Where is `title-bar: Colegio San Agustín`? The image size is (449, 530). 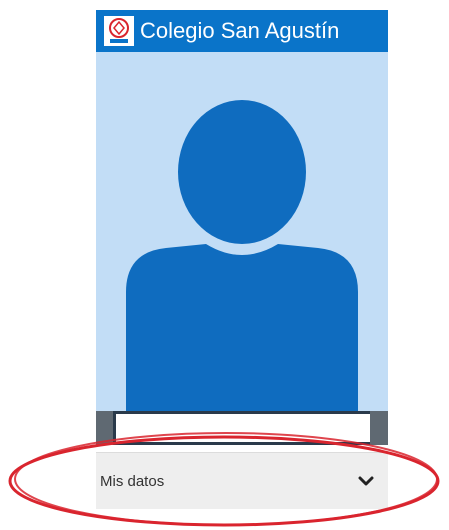 title-bar: Colegio San Agustín is located at coordinates (242, 31).